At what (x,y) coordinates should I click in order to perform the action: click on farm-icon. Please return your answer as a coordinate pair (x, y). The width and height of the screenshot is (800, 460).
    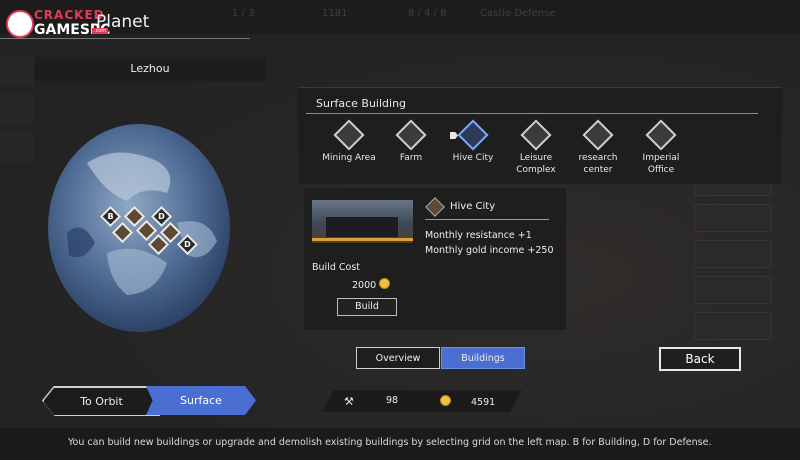
    Looking at the image, I should click on (411, 135).